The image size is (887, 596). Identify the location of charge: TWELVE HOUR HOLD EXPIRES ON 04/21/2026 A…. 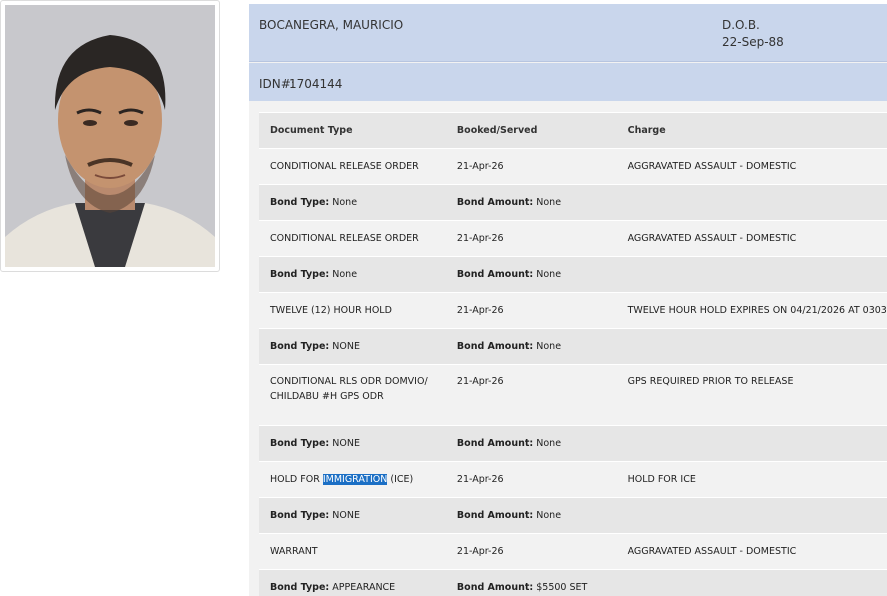
(751, 310).